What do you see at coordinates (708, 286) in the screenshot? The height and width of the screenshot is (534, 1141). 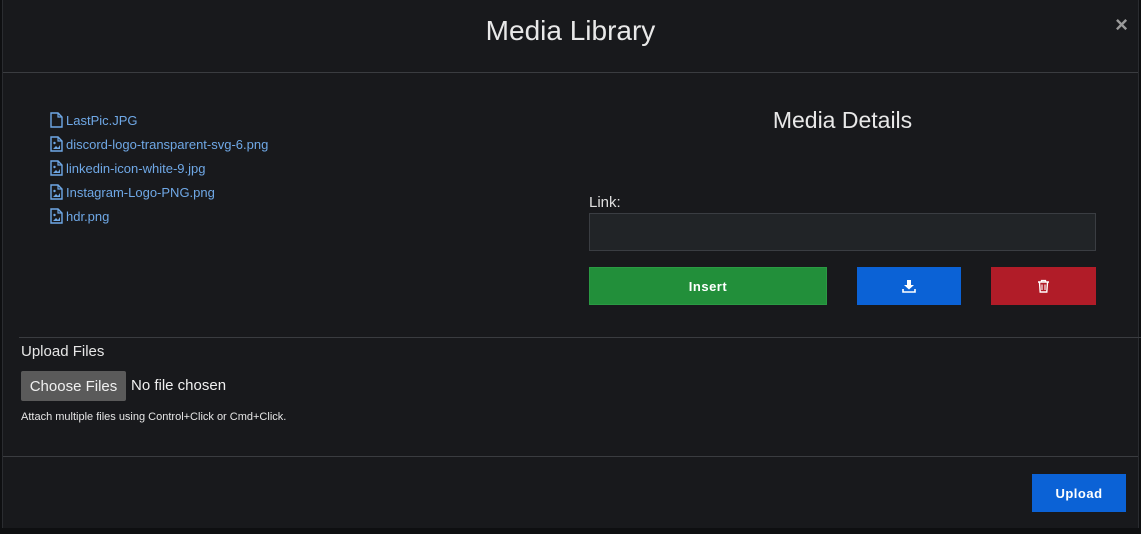 I see `insert-button: Insert` at bounding box center [708, 286].